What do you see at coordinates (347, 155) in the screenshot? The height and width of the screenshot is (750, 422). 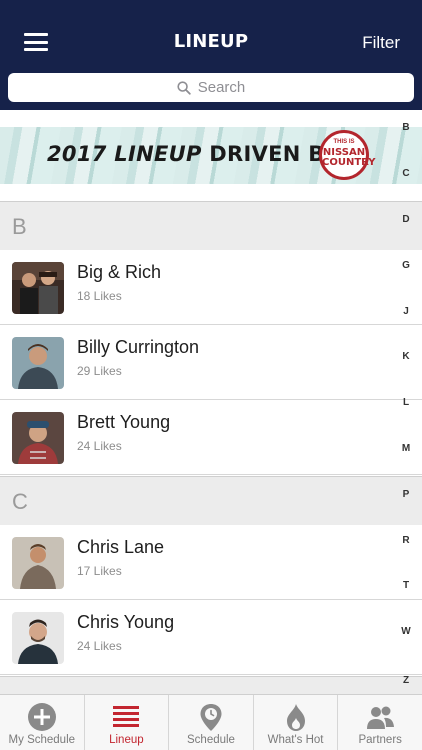 I see `nissan-country-logo: THIS IS NISSAN COUNTRY` at bounding box center [347, 155].